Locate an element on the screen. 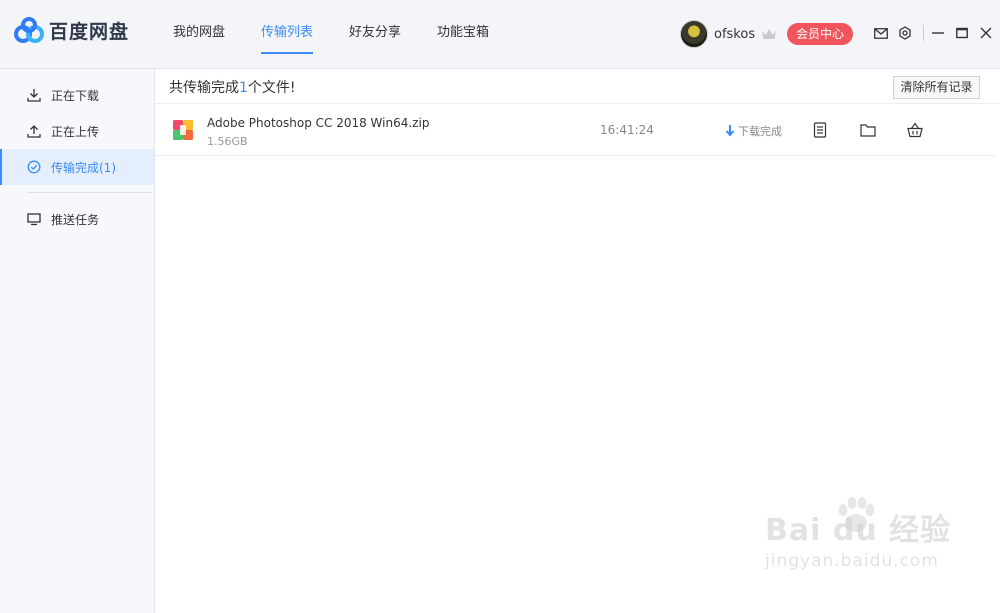 The image size is (1000, 613). download-icon is located at coordinates (34, 95).